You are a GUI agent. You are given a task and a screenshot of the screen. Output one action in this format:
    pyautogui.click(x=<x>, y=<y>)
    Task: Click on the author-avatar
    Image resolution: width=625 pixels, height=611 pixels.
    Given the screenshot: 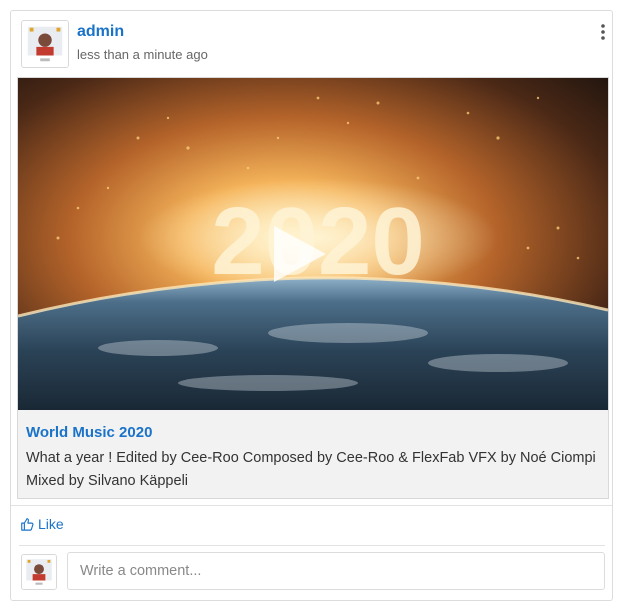 What is the action you would take?
    pyautogui.click(x=45, y=44)
    